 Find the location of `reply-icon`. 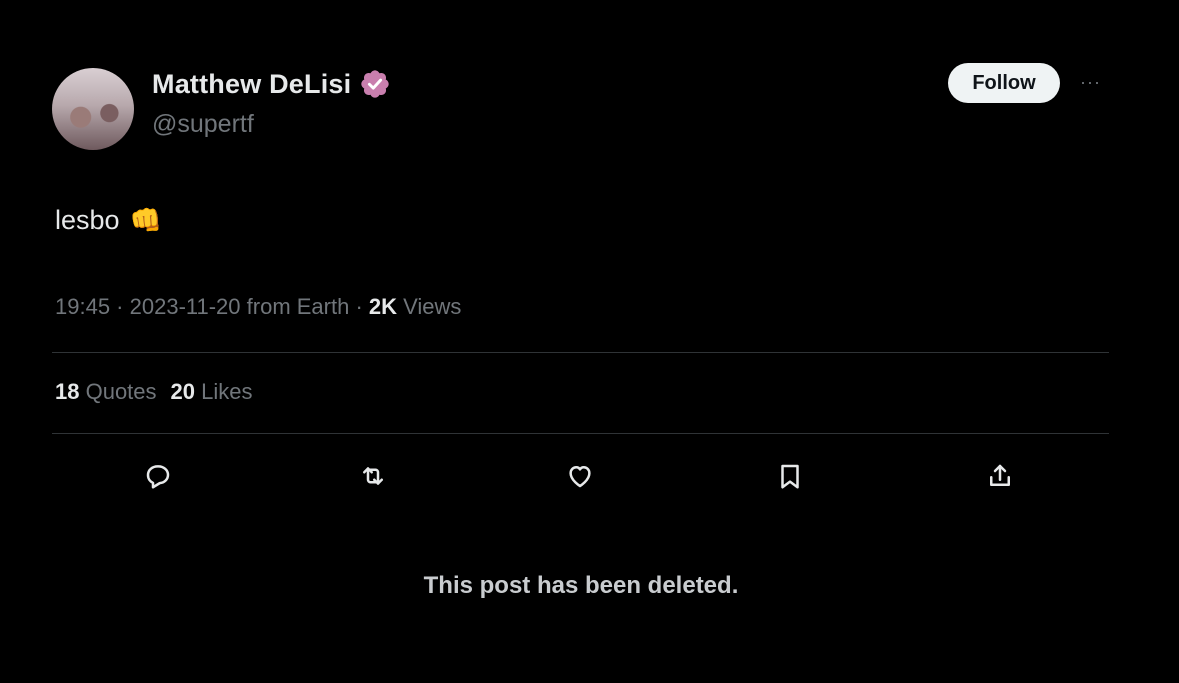

reply-icon is located at coordinates (158, 477).